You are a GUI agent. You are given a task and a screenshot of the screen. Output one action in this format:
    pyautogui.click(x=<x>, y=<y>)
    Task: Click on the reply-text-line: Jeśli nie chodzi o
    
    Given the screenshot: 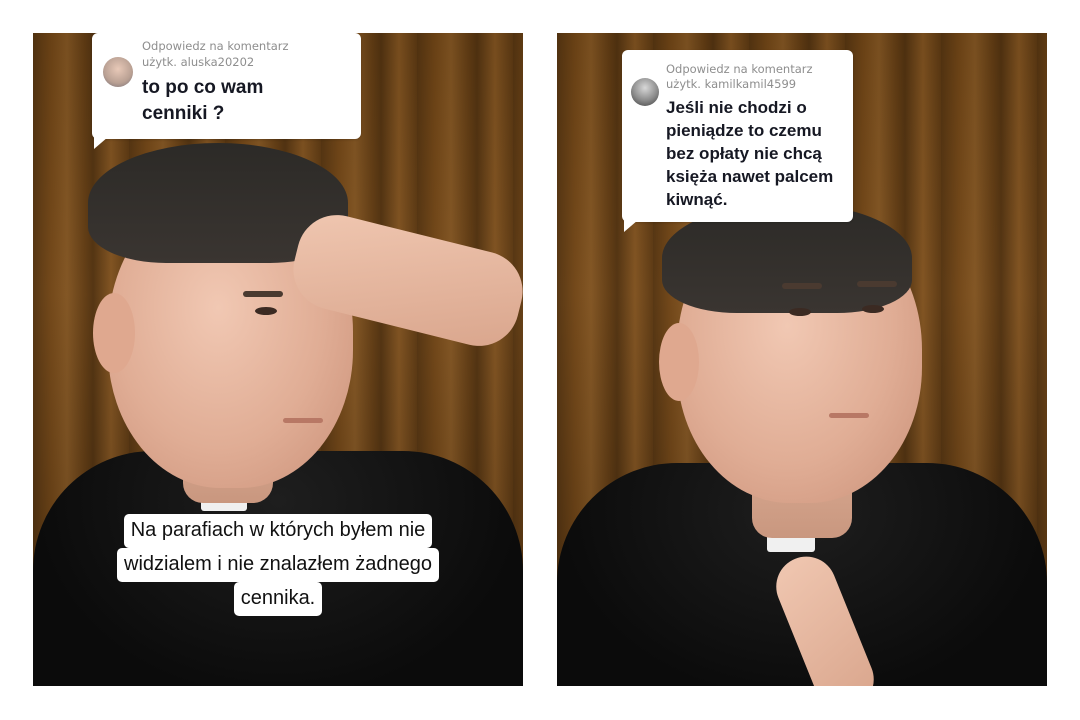 What is the action you would take?
    pyautogui.click(x=736, y=107)
    